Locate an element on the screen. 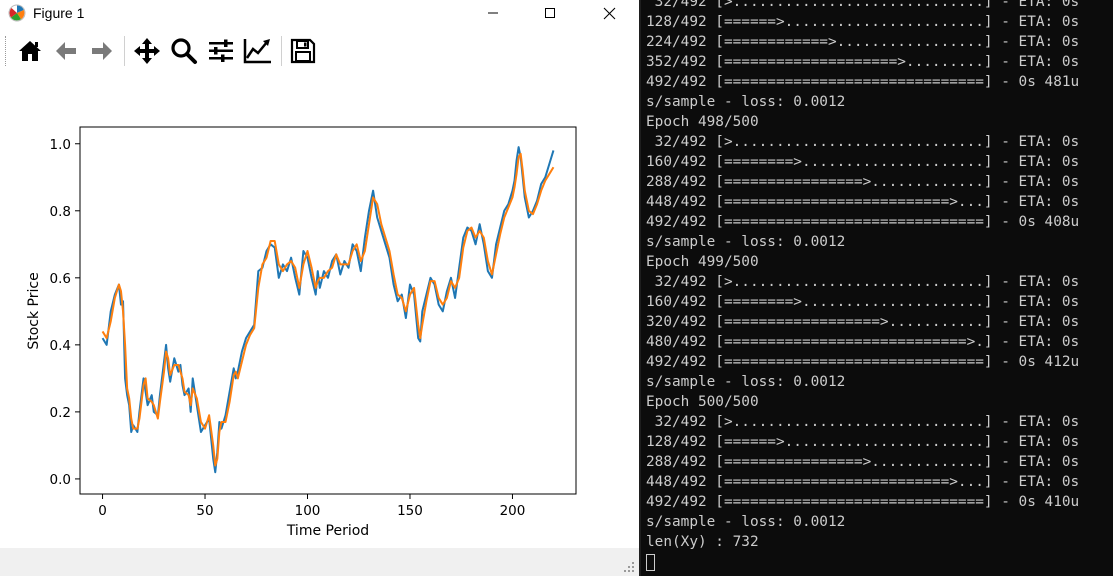 The width and height of the screenshot is (1113, 576). console-line: len(Xy) : 732 is located at coordinates (702, 542).